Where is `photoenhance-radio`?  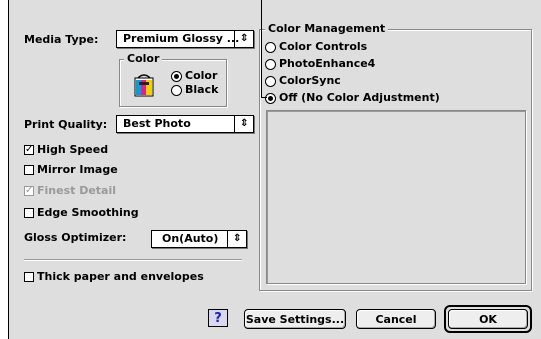
photoenhance-radio is located at coordinates (270, 64).